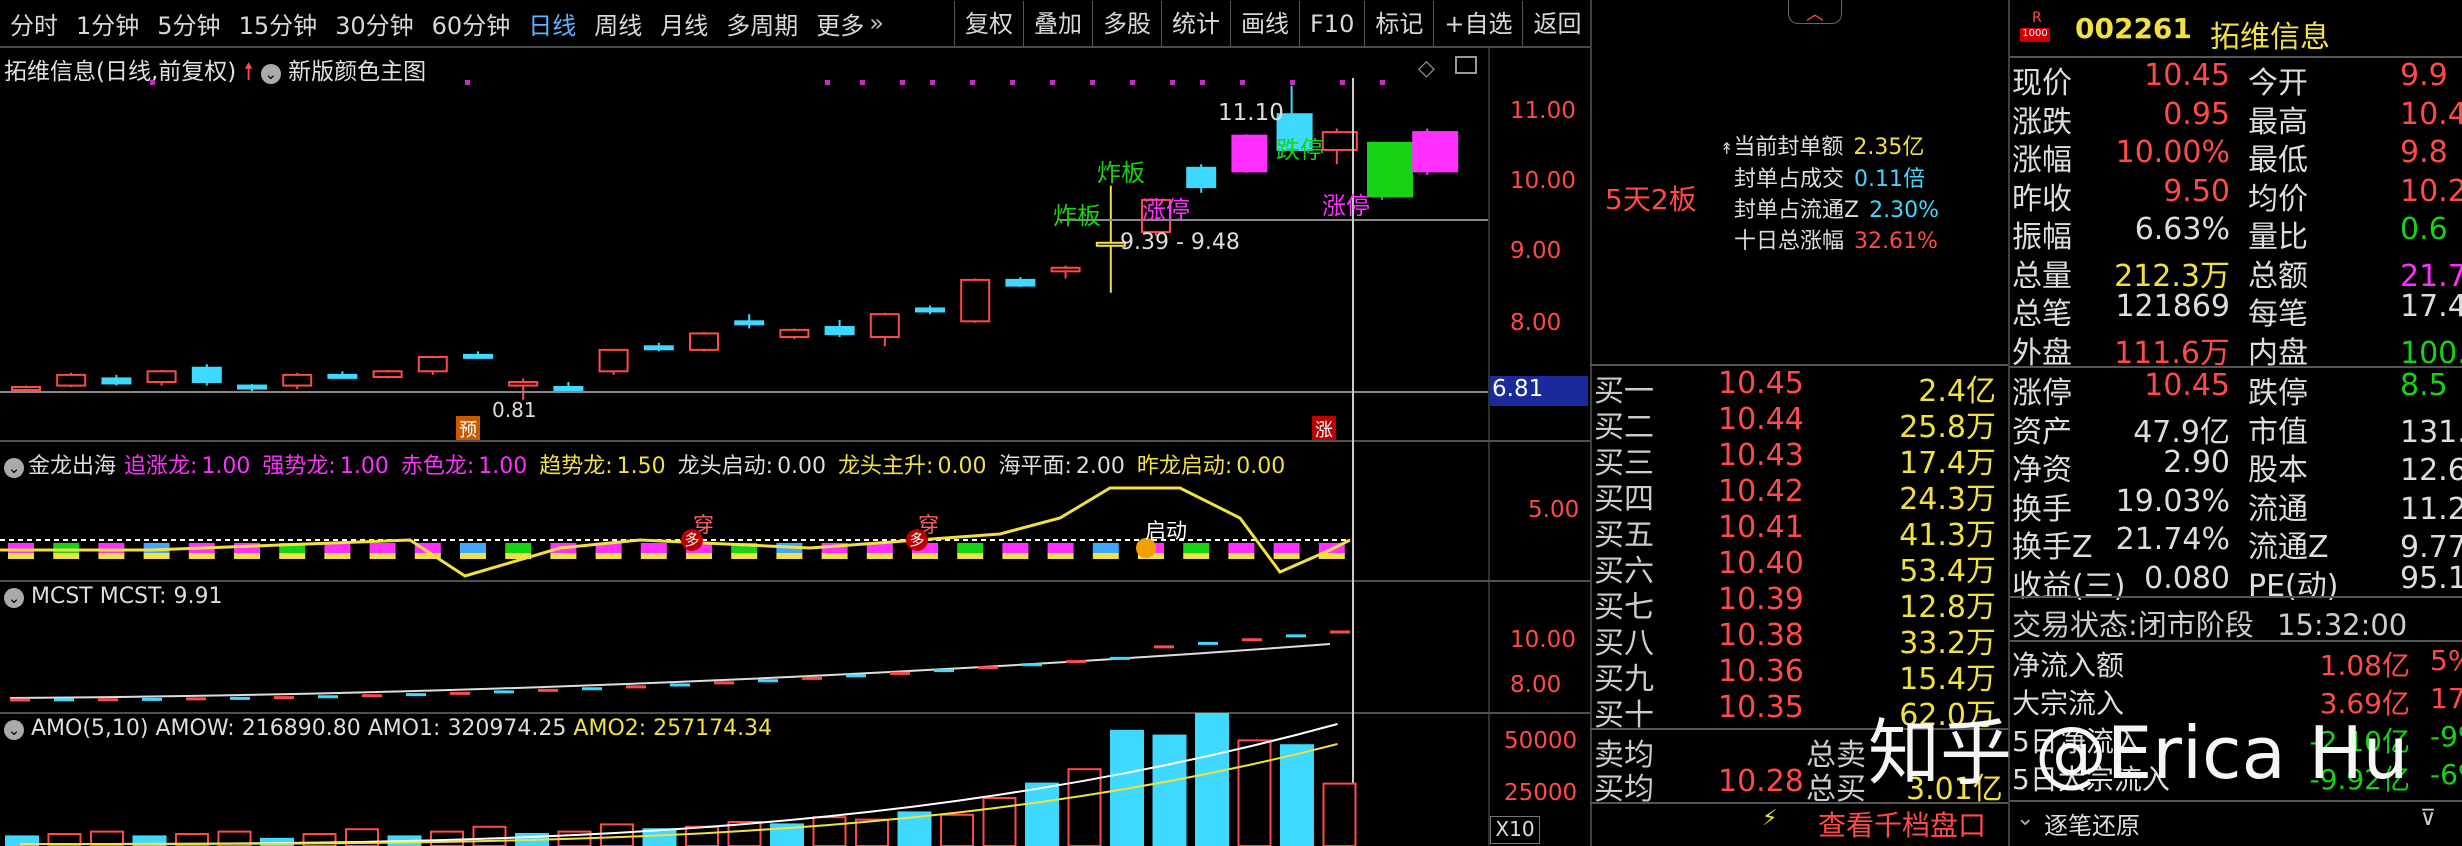  What do you see at coordinates (618, 23) in the screenshot?
I see `period-tab: 周线` at bounding box center [618, 23].